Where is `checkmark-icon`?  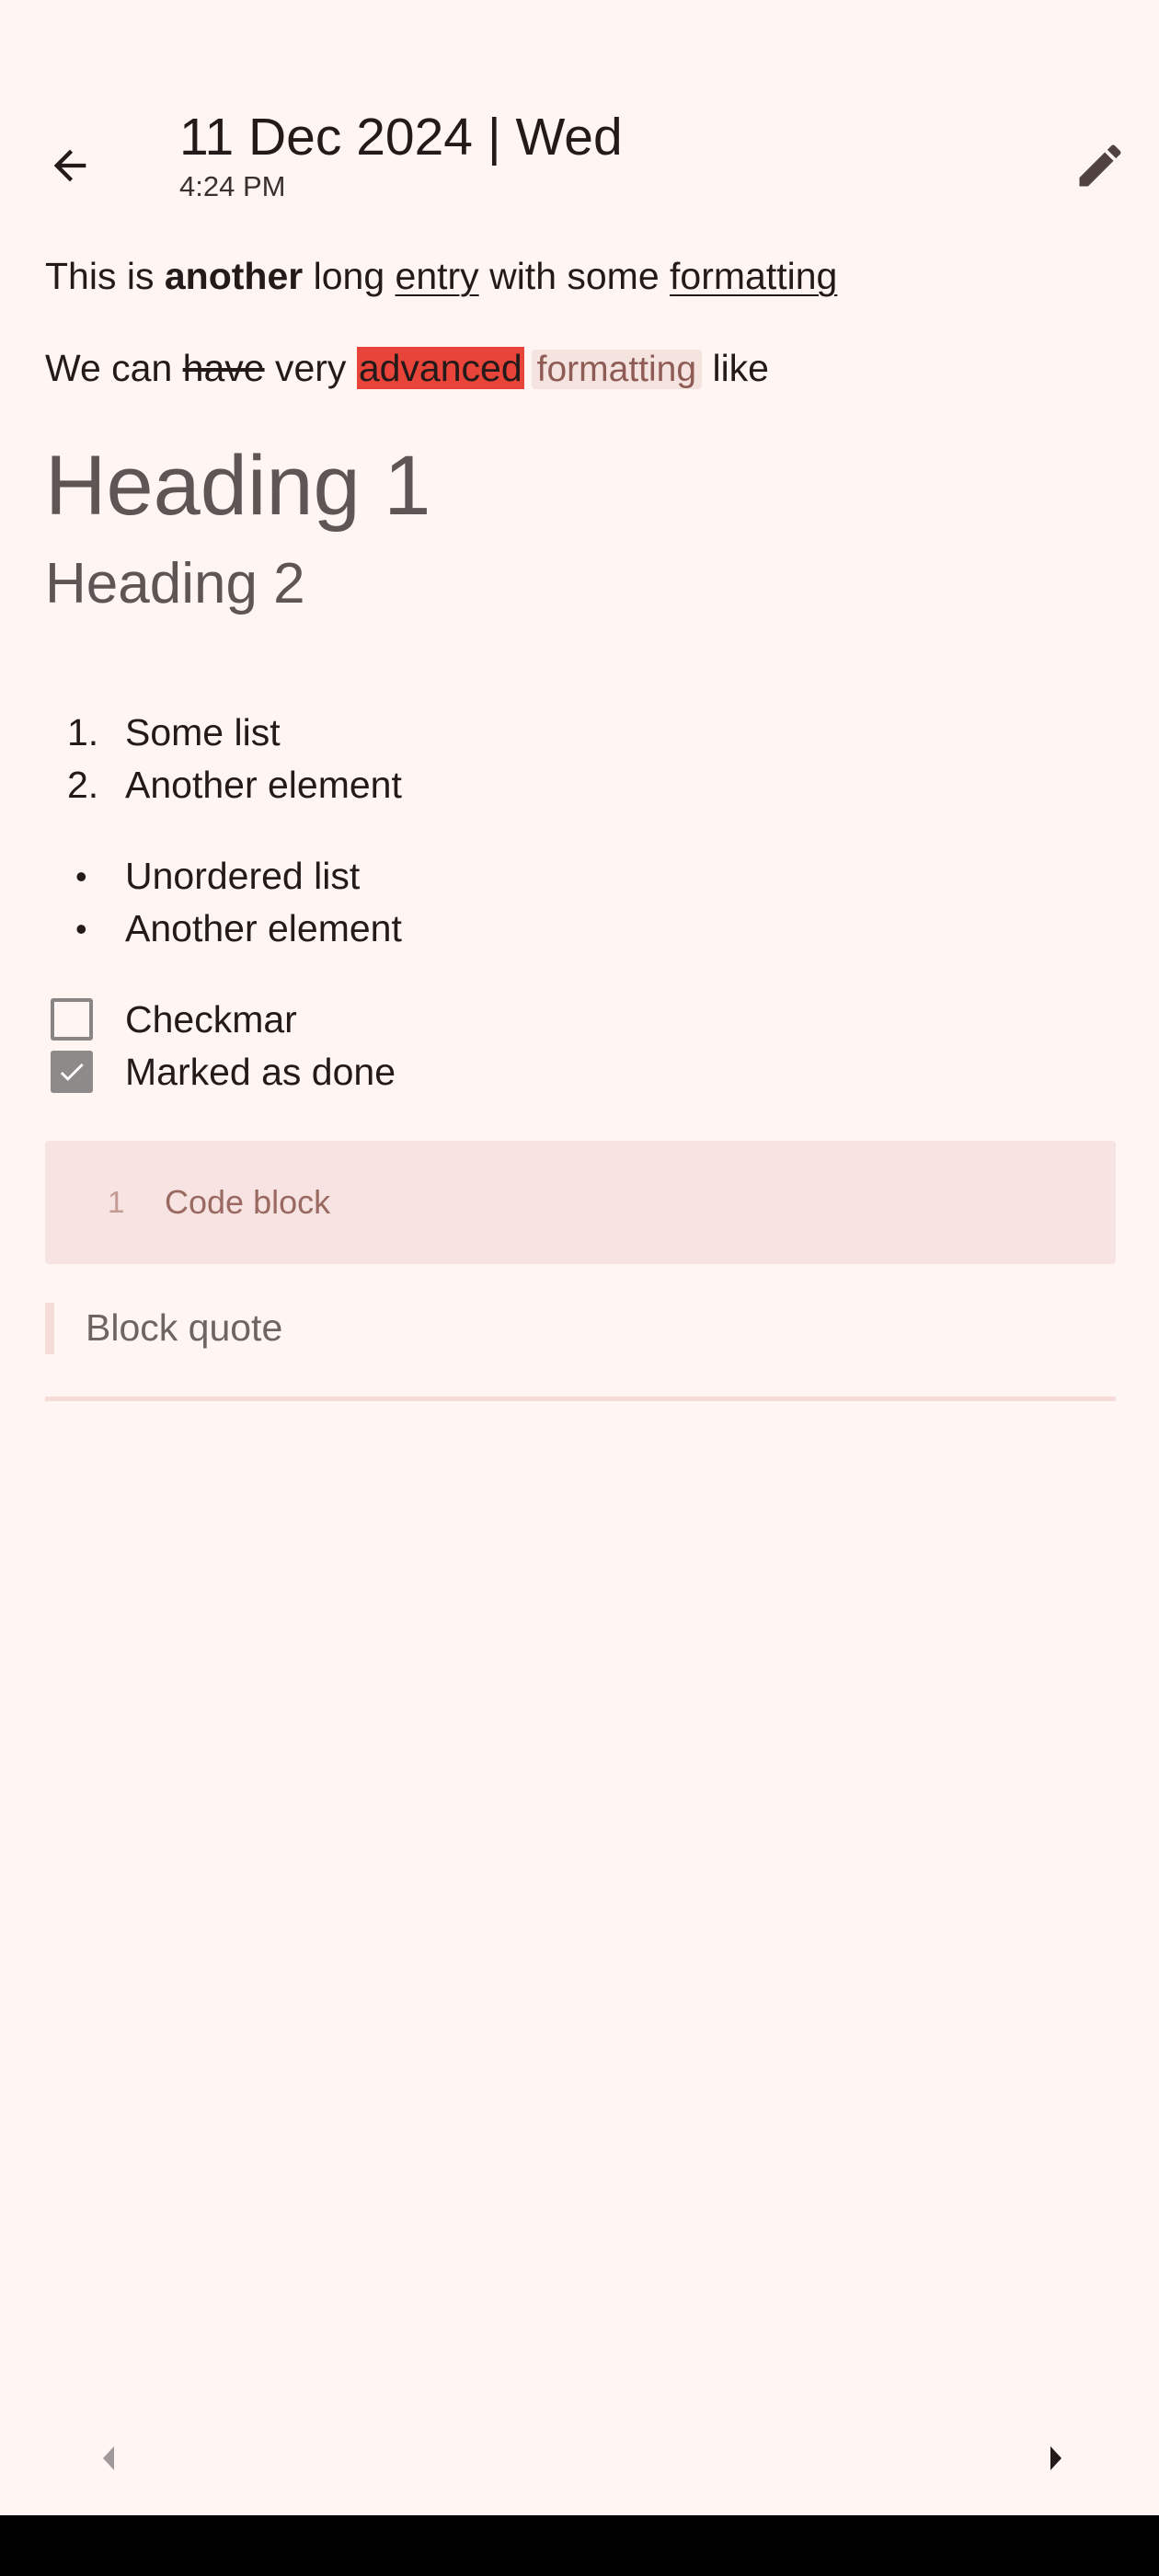 checkmark-icon is located at coordinates (72, 1072).